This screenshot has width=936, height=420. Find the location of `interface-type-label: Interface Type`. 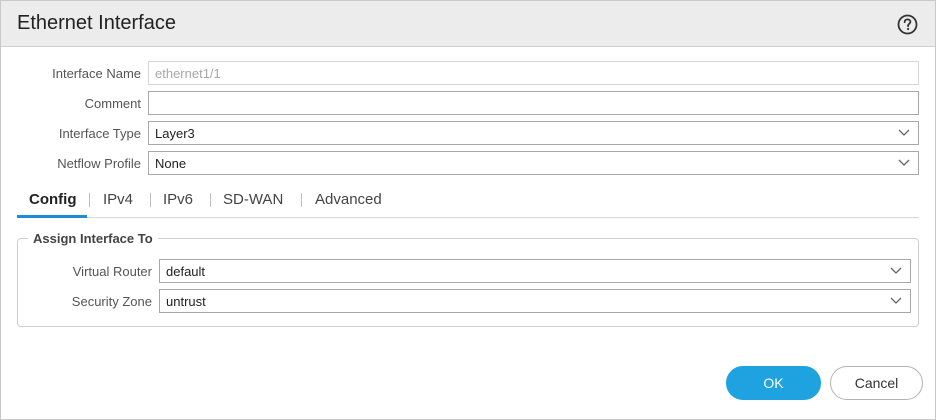

interface-type-label: Interface Type is located at coordinates (99, 133).